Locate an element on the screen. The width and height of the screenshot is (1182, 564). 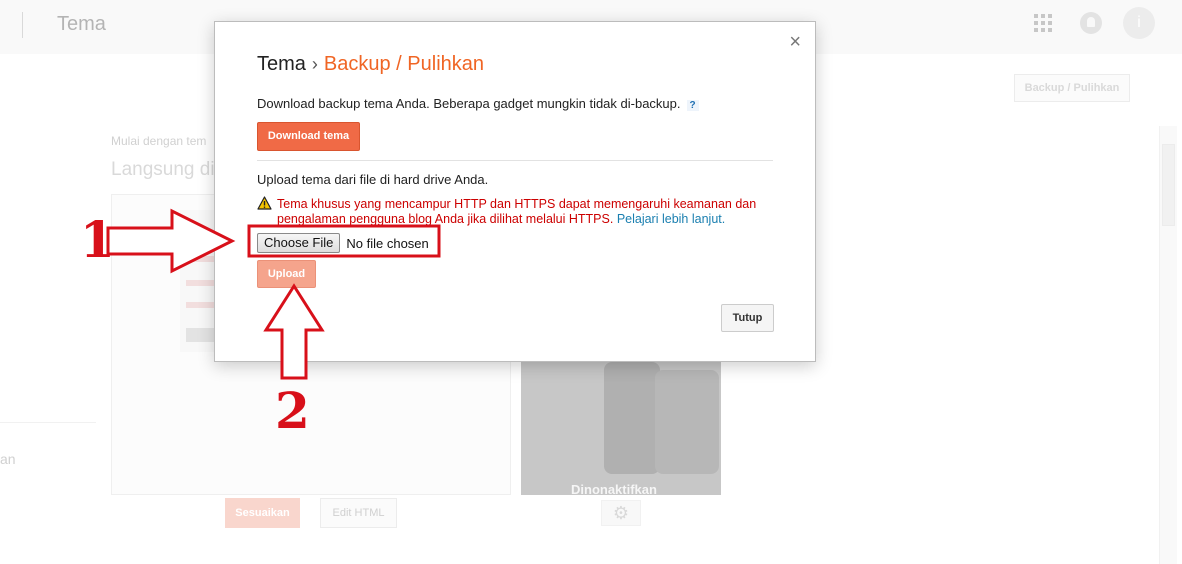
download-theme-button: Download tema is located at coordinates (308, 136).